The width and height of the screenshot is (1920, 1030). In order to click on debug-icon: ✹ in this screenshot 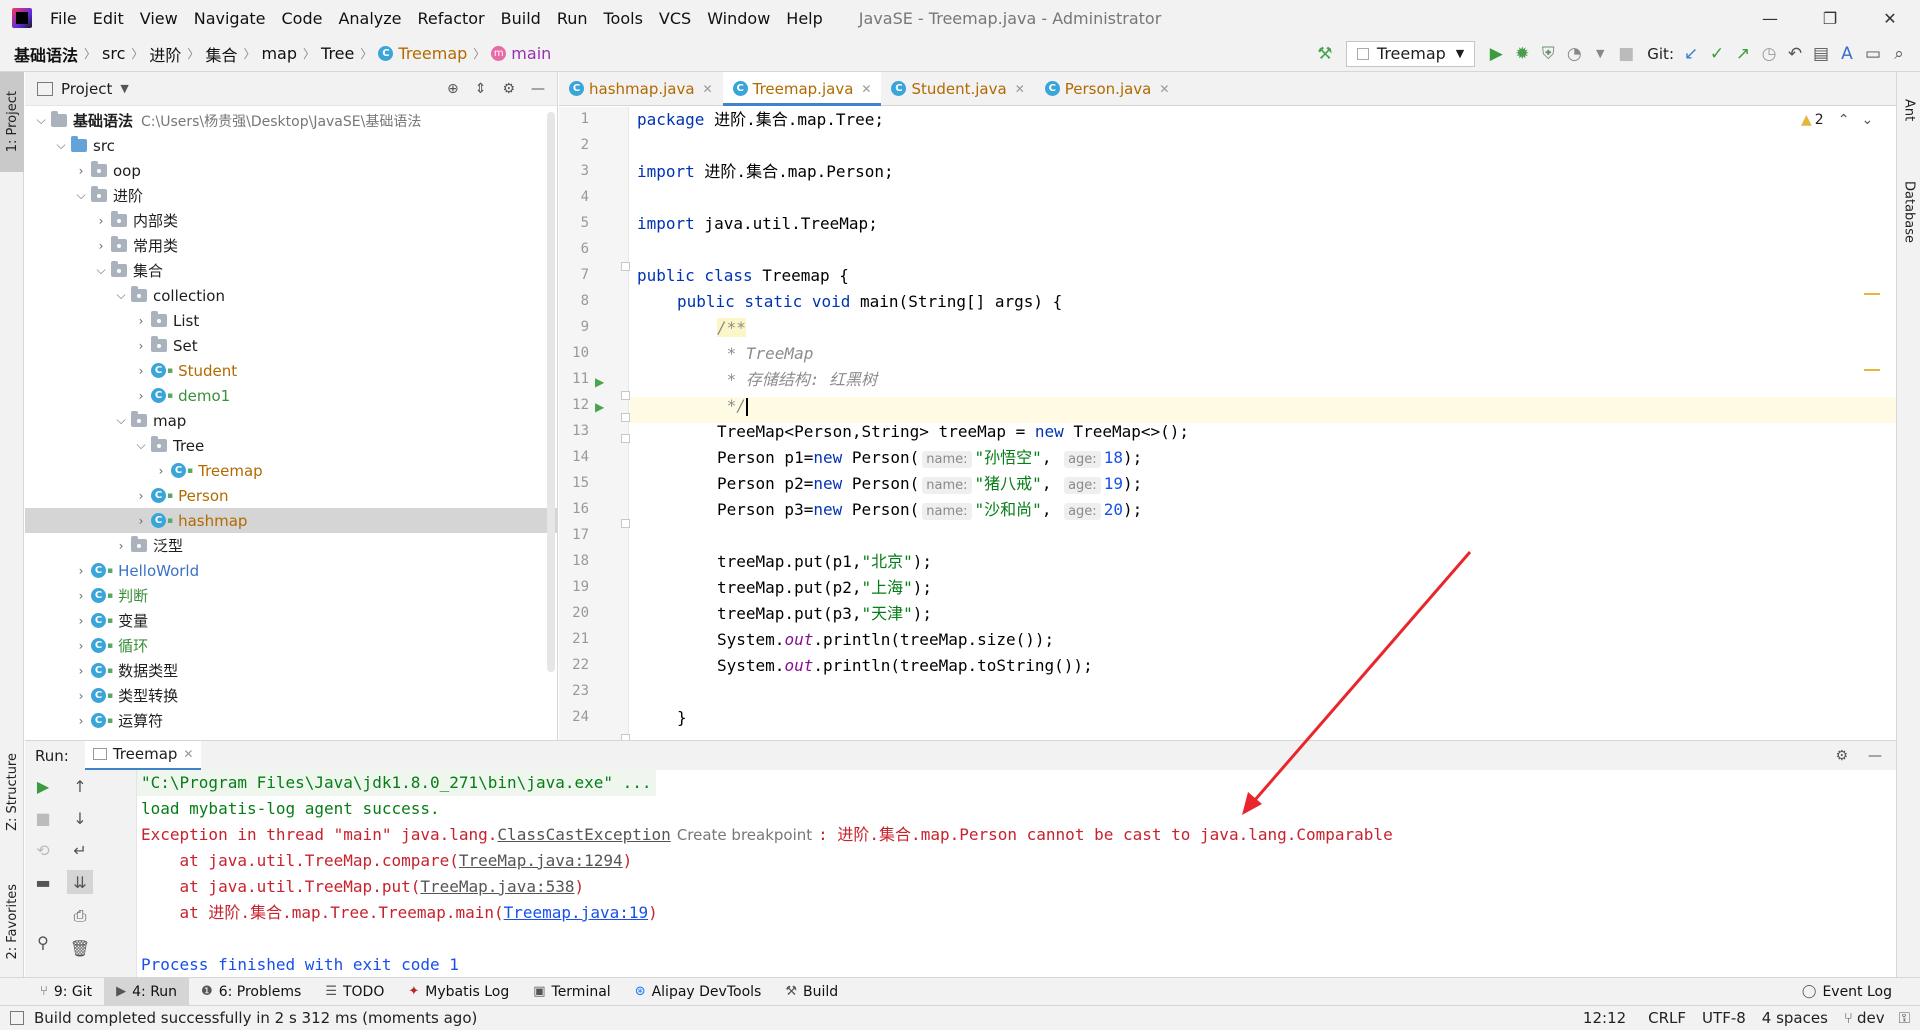, I will do `click(1522, 54)`.